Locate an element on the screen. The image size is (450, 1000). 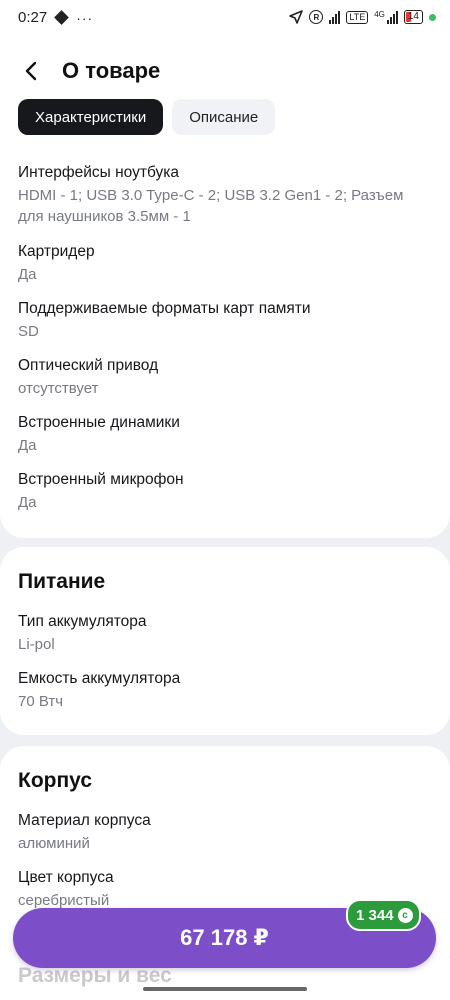
spec-label: Емкость аккумулятора is located at coordinates (99, 678).